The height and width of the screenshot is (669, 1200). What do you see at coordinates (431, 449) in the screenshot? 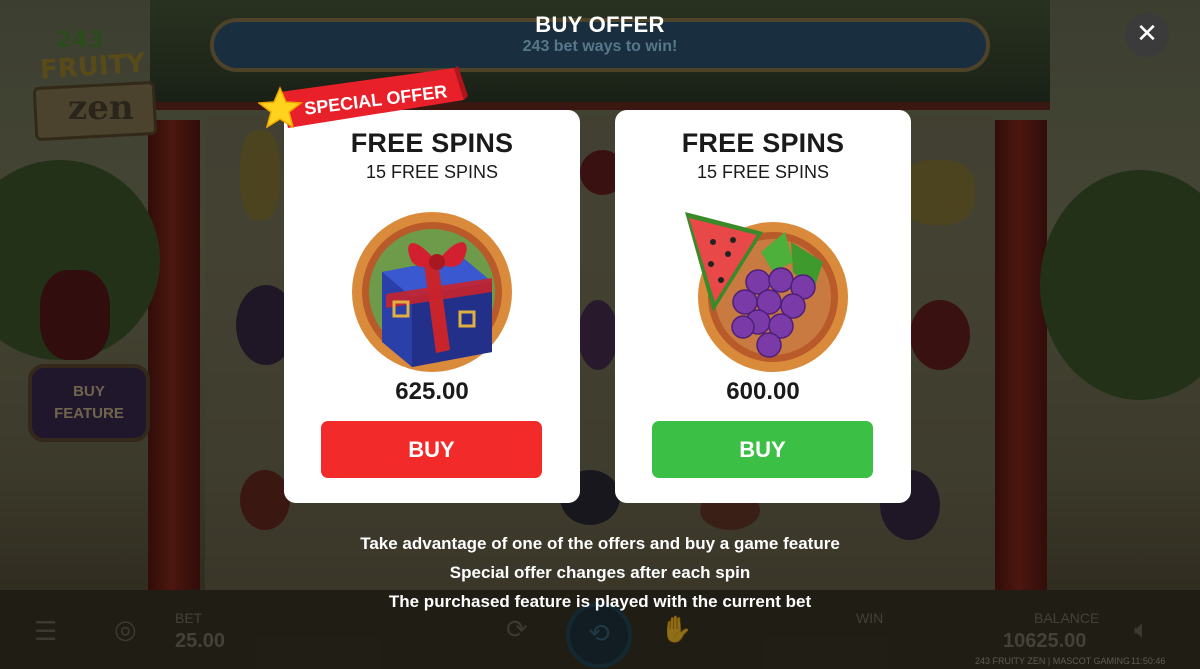
I see `buy-button-offer-1: BUY` at bounding box center [431, 449].